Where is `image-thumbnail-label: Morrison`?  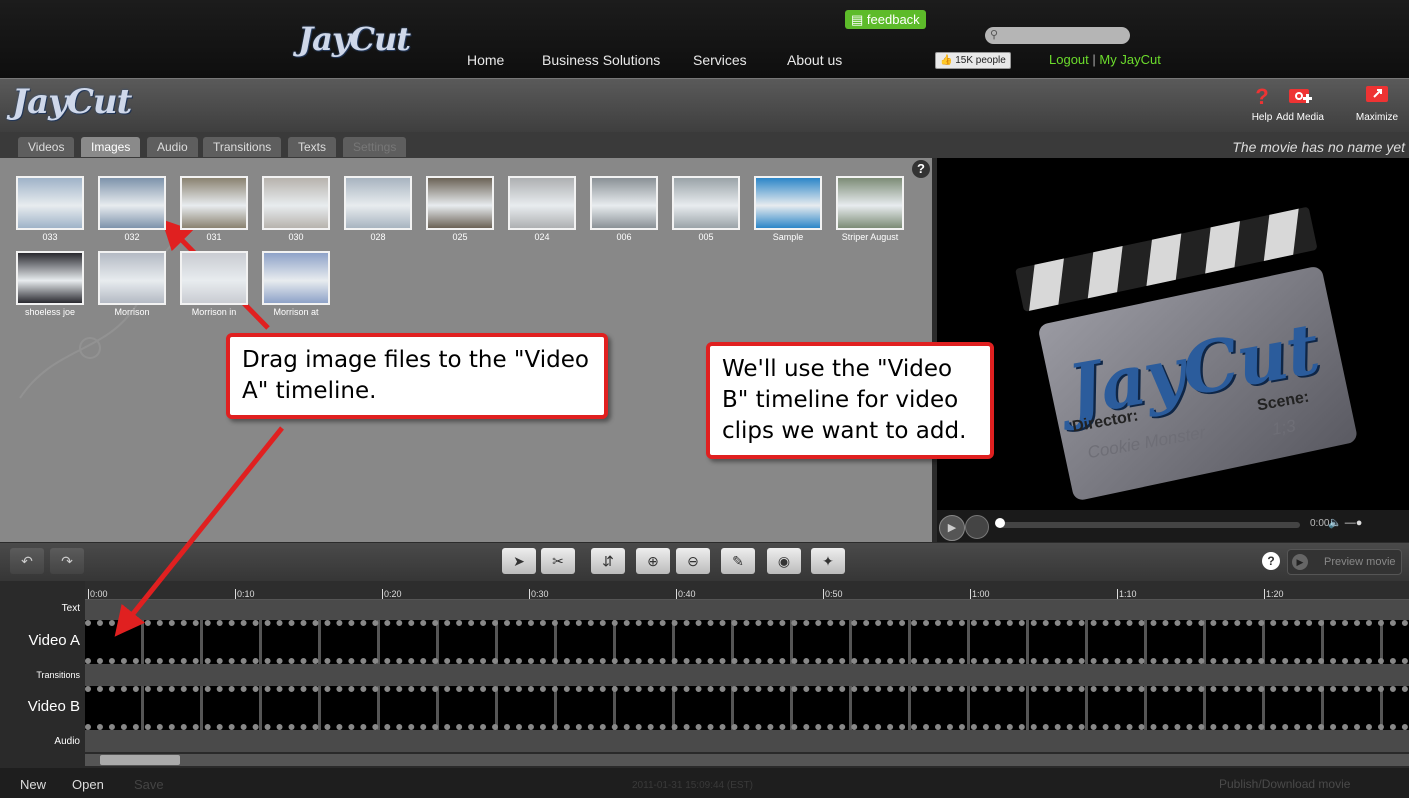 image-thumbnail-label: Morrison is located at coordinates (132, 312).